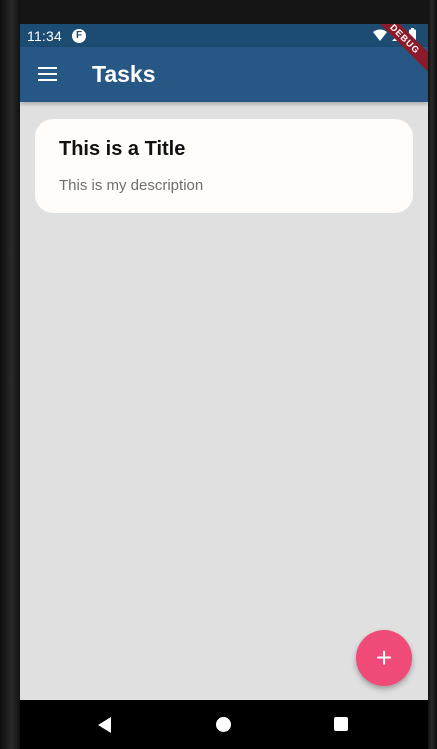  Describe the element at coordinates (48, 74) in the screenshot. I see `menu-icon` at that location.